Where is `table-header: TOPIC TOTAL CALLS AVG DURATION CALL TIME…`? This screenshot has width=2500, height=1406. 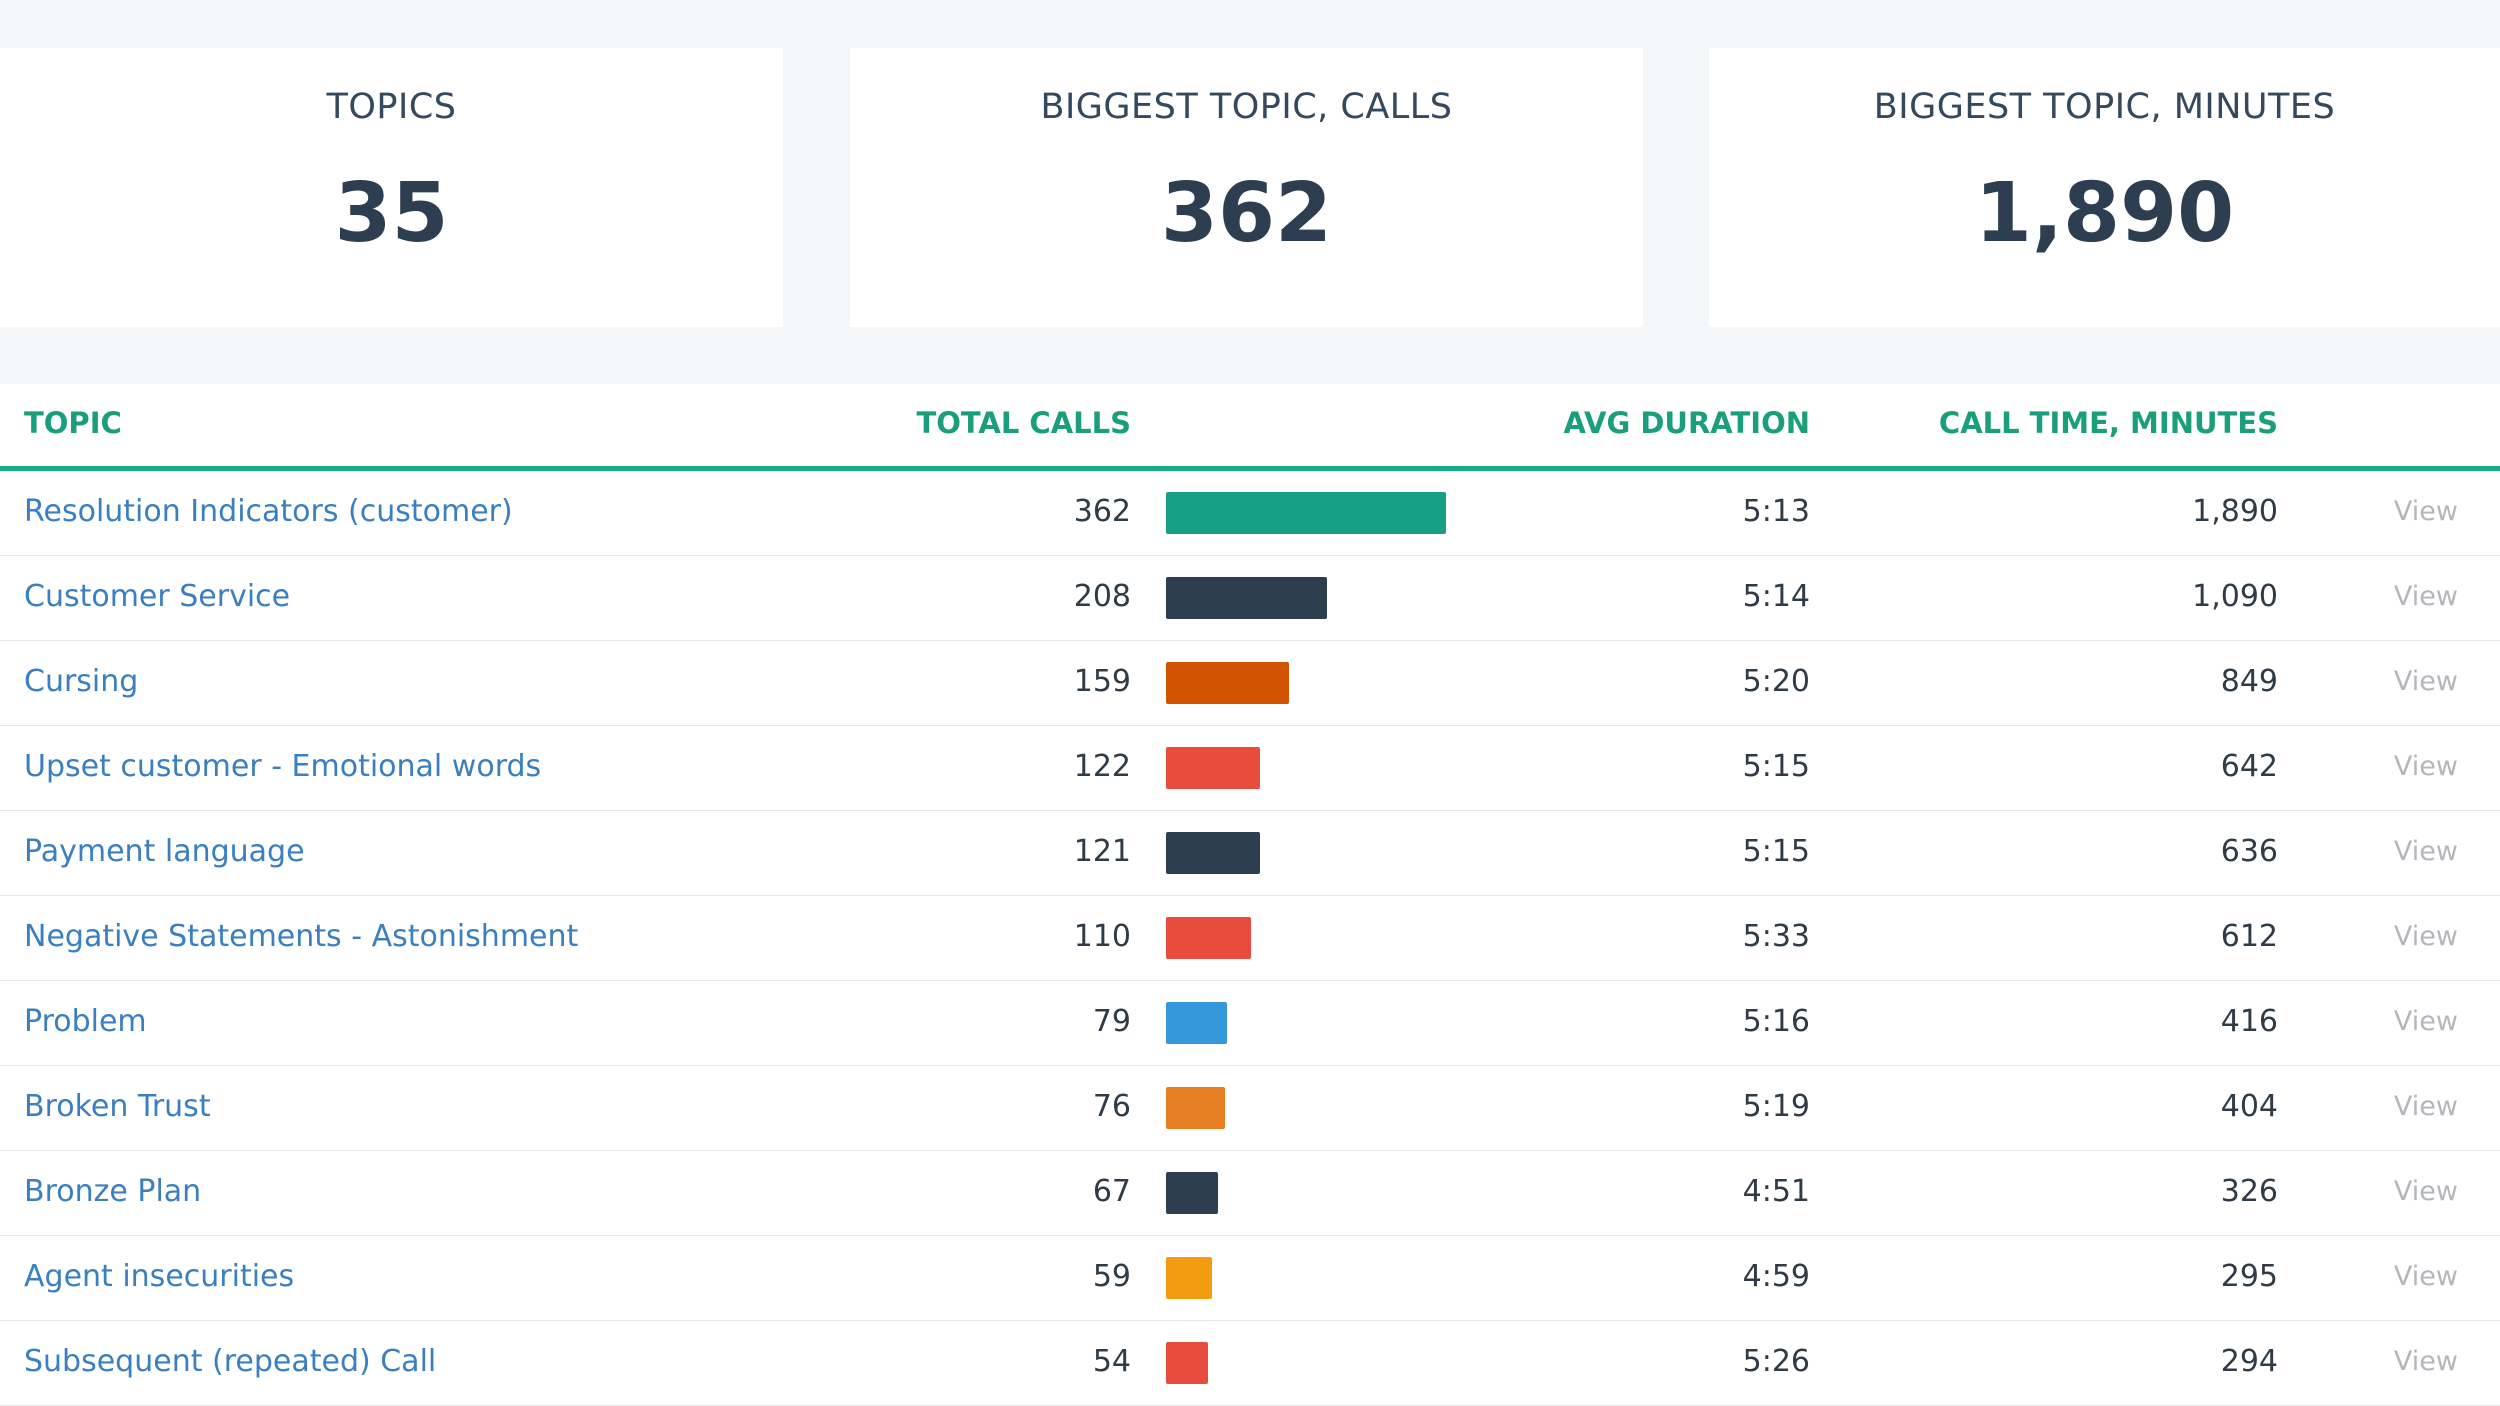
table-header: TOPIC TOTAL CALLS AVG DURATION CALL TIME… is located at coordinates (1250, 427).